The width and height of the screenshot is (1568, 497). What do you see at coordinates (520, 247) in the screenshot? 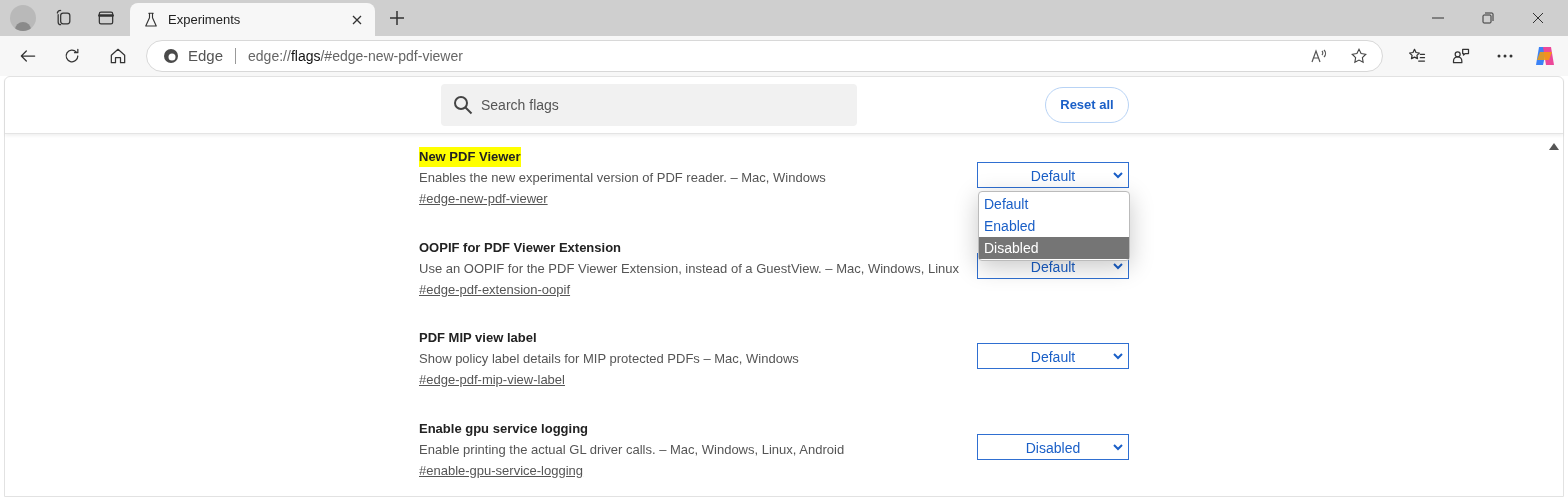
I see `flag-title: OOPIF for PDF Viewer Extension` at bounding box center [520, 247].